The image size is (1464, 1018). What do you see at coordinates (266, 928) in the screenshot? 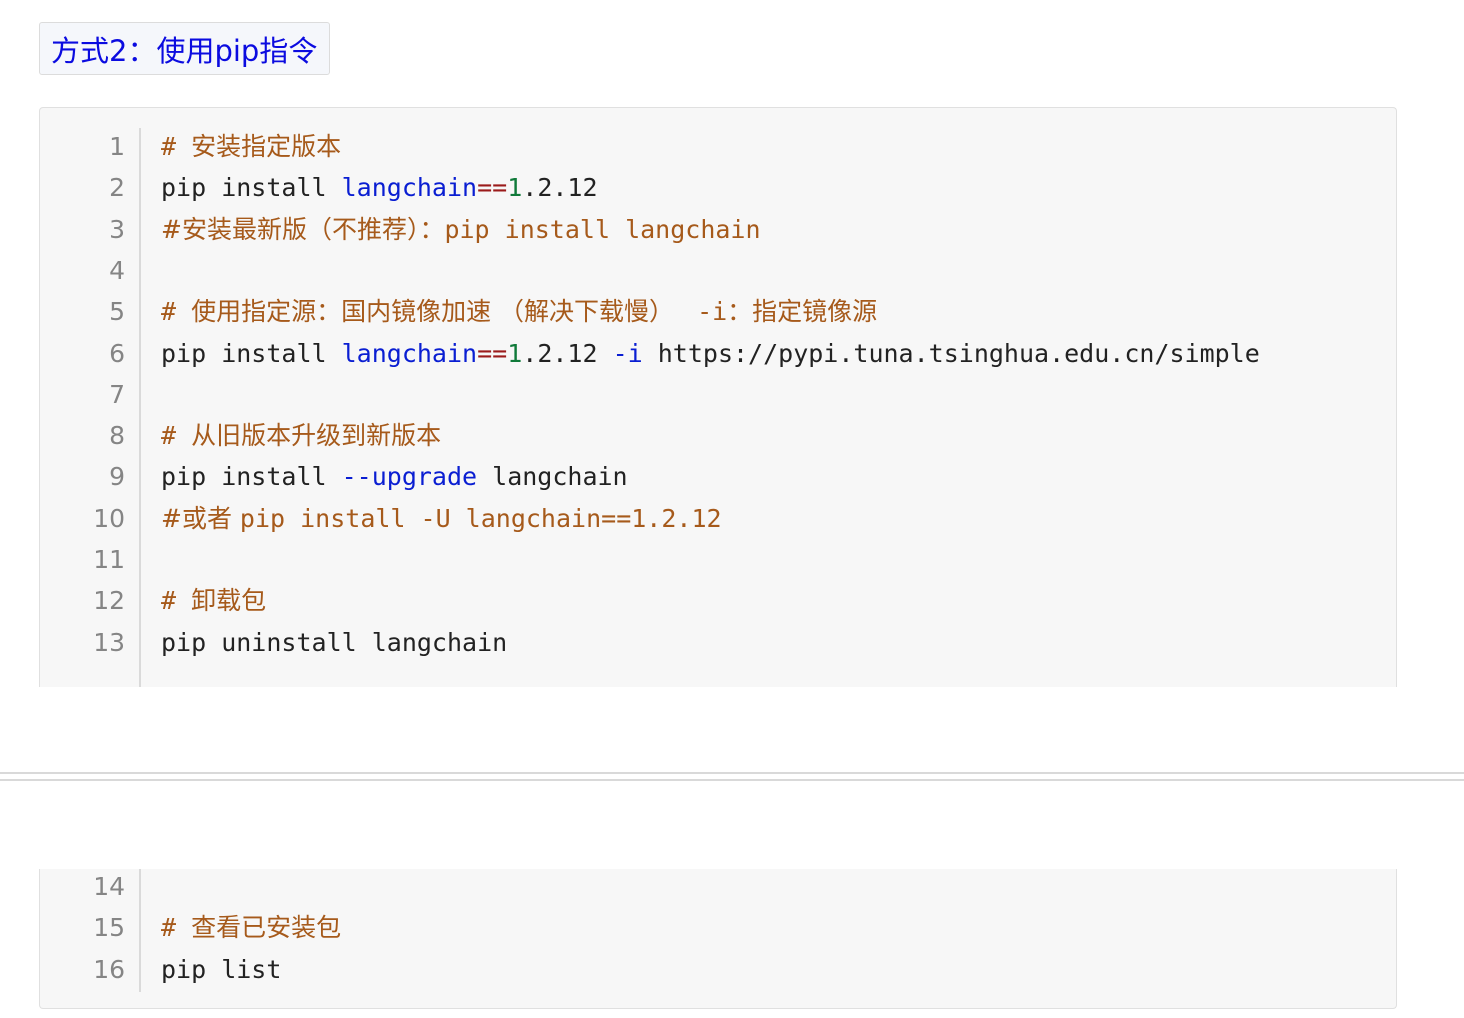
I see `code-token: 查看已安装包` at bounding box center [266, 928].